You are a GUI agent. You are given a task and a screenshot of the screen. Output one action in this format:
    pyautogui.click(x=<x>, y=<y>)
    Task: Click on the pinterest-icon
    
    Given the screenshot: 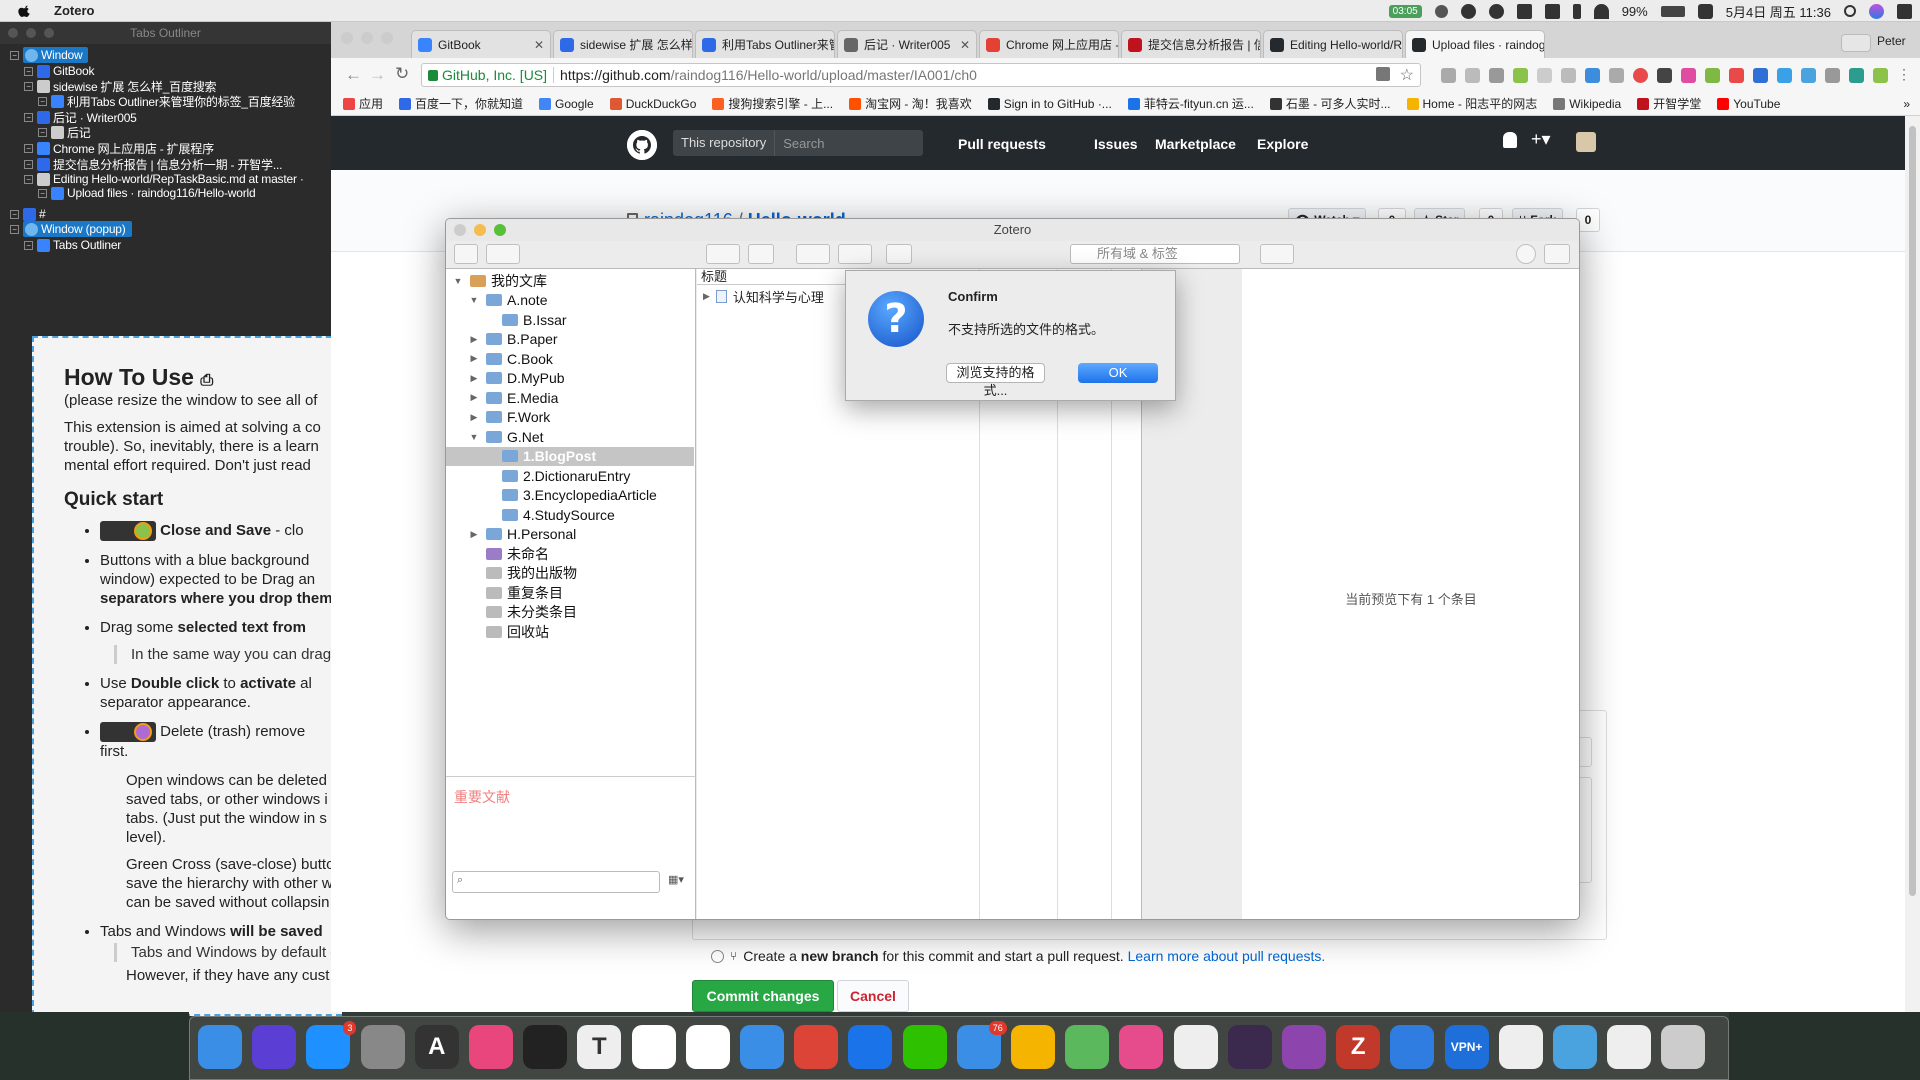 What is the action you would take?
    pyautogui.click(x=1640, y=75)
    